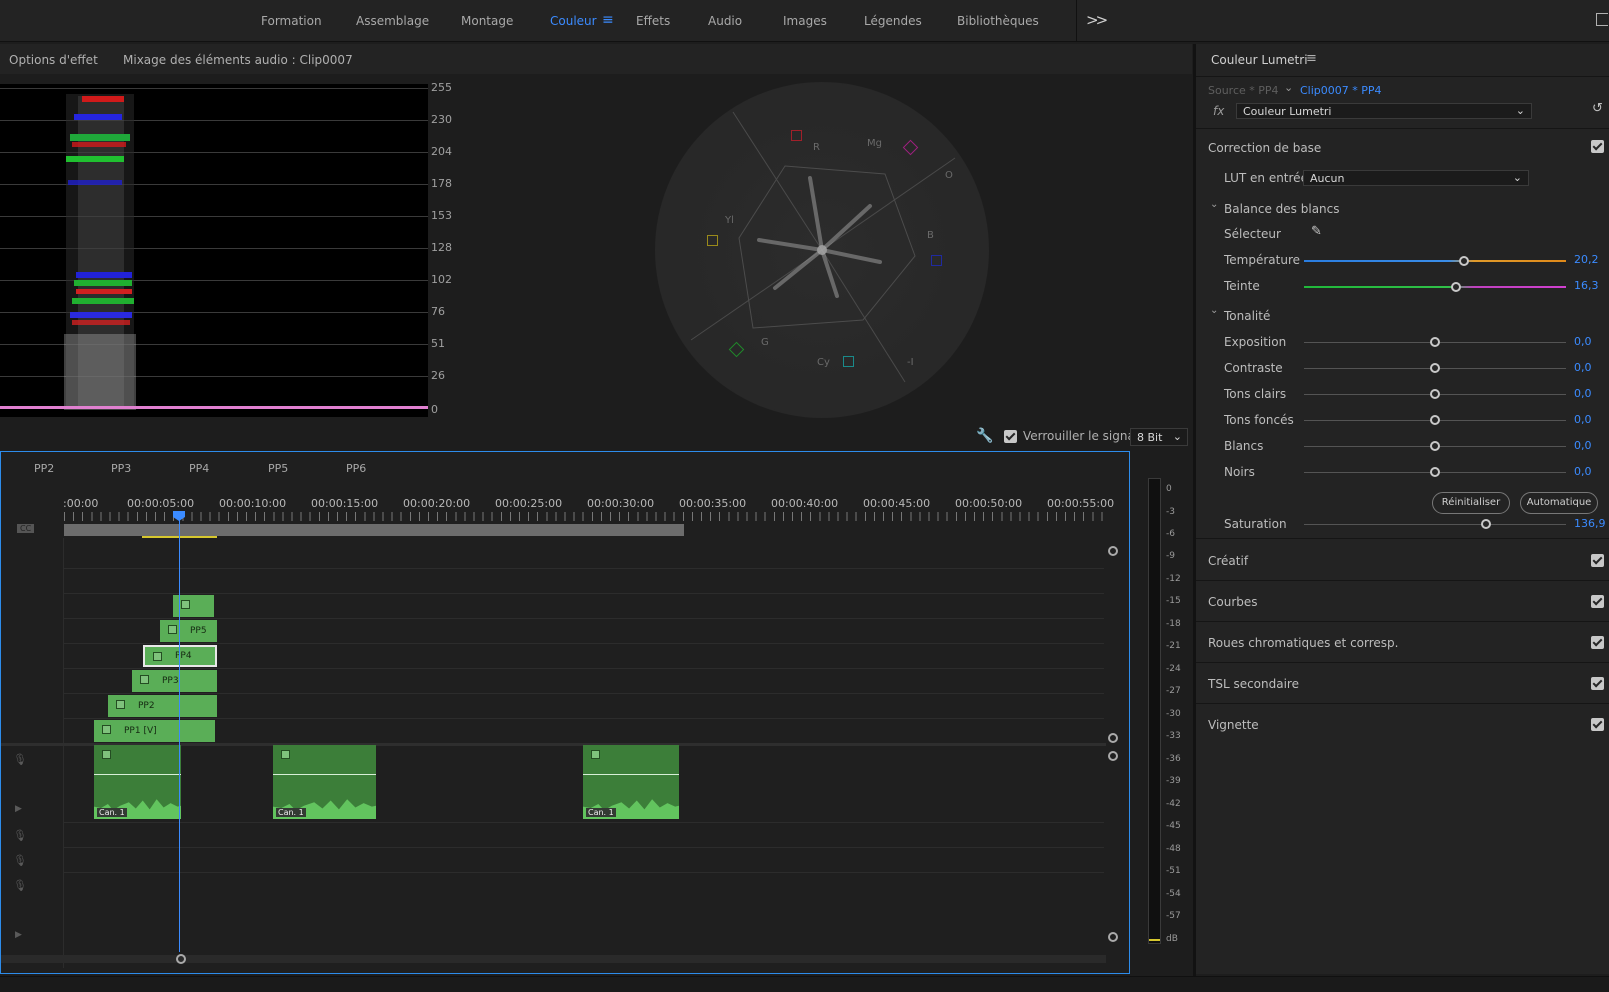 The image size is (1609, 992). Describe the element at coordinates (1311, 58) in the screenshot. I see `panel-menu-icon: ≡` at that location.